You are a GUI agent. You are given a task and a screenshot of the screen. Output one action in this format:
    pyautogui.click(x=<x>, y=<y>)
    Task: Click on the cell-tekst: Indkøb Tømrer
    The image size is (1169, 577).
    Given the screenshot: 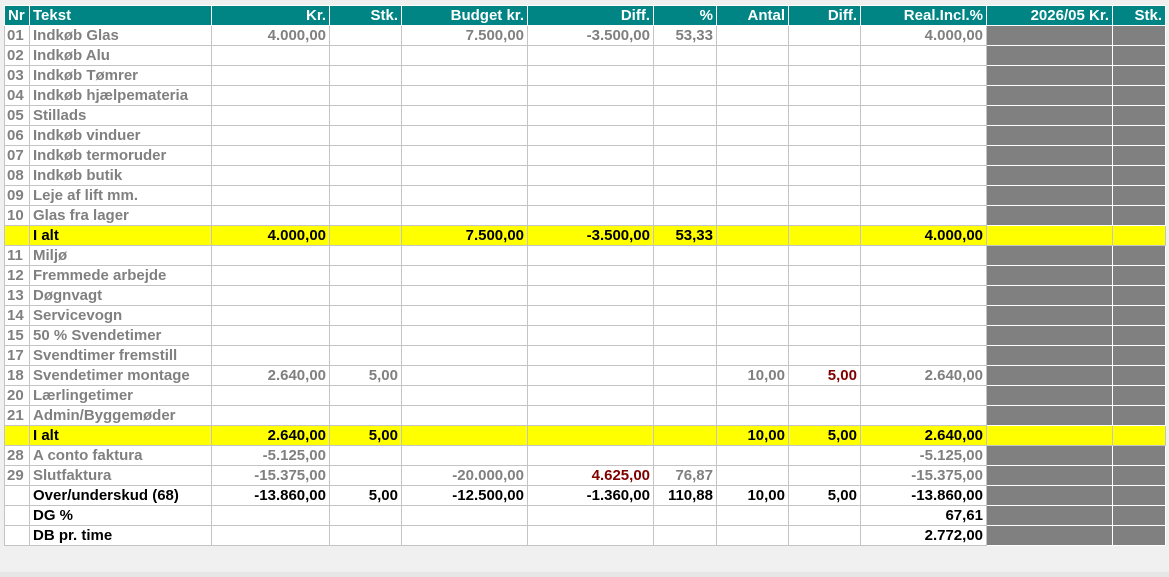 What is the action you would take?
    pyautogui.click(x=120, y=75)
    